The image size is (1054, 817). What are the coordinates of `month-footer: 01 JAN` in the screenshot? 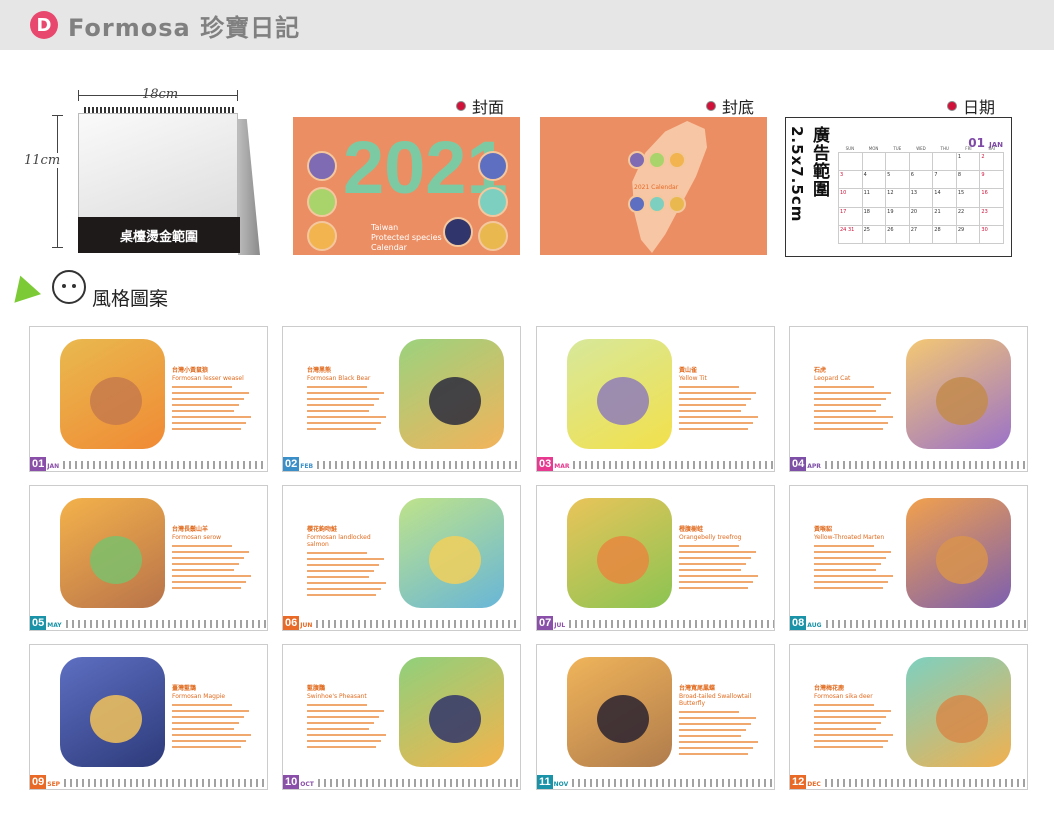 It's located at (148, 463).